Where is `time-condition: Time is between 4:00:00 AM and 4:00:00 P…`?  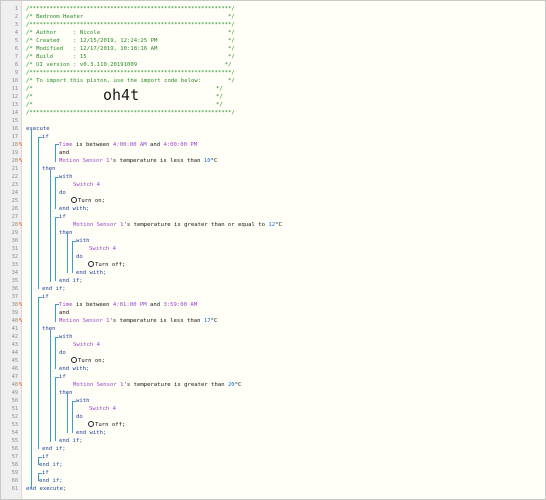
time-condition: Time is between 4:00:00 AM and 4:00:00 P… is located at coordinates (128, 145).